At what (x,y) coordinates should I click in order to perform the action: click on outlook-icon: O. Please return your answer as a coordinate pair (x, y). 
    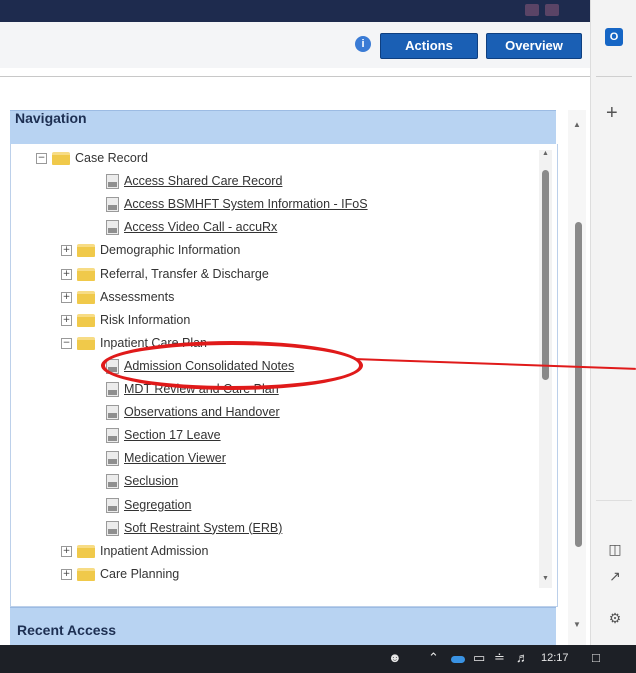
    Looking at the image, I should click on (614, 37).